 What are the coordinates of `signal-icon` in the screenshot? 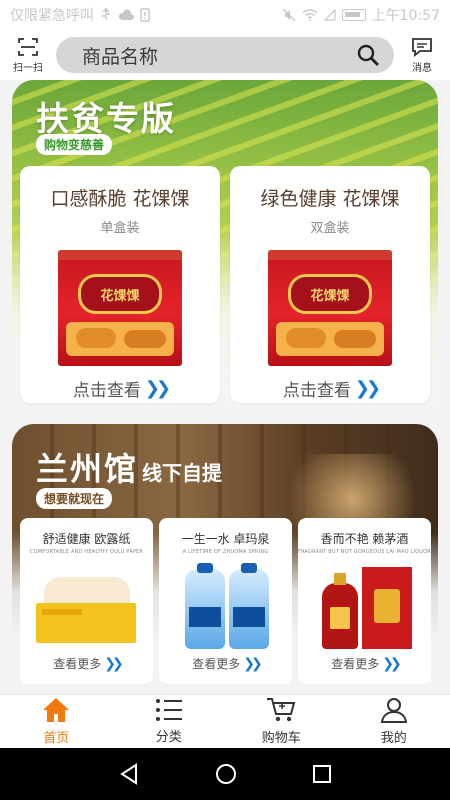 It's located at (329, 15).